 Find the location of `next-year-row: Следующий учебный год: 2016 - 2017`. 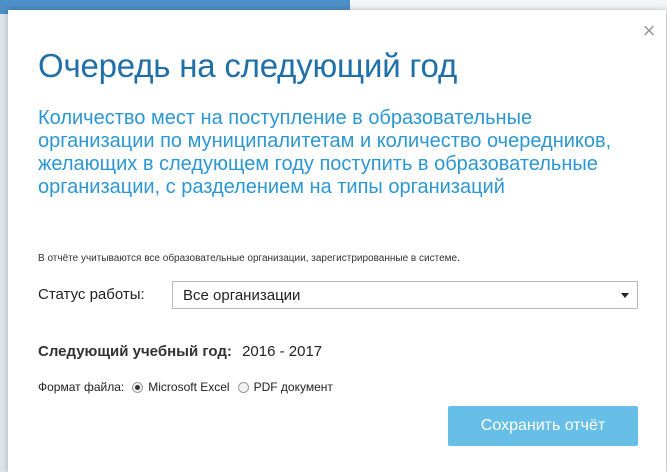

next-year-row: Следующий учебный год: 2016 - 2017 is located at coordinates (180, 351).